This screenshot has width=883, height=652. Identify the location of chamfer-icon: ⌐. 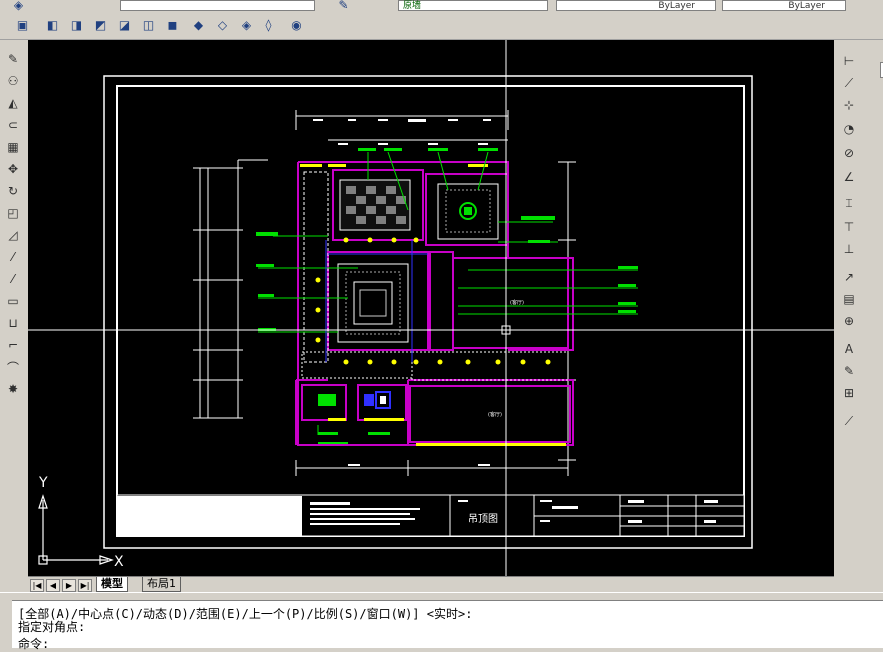
(13, 345).